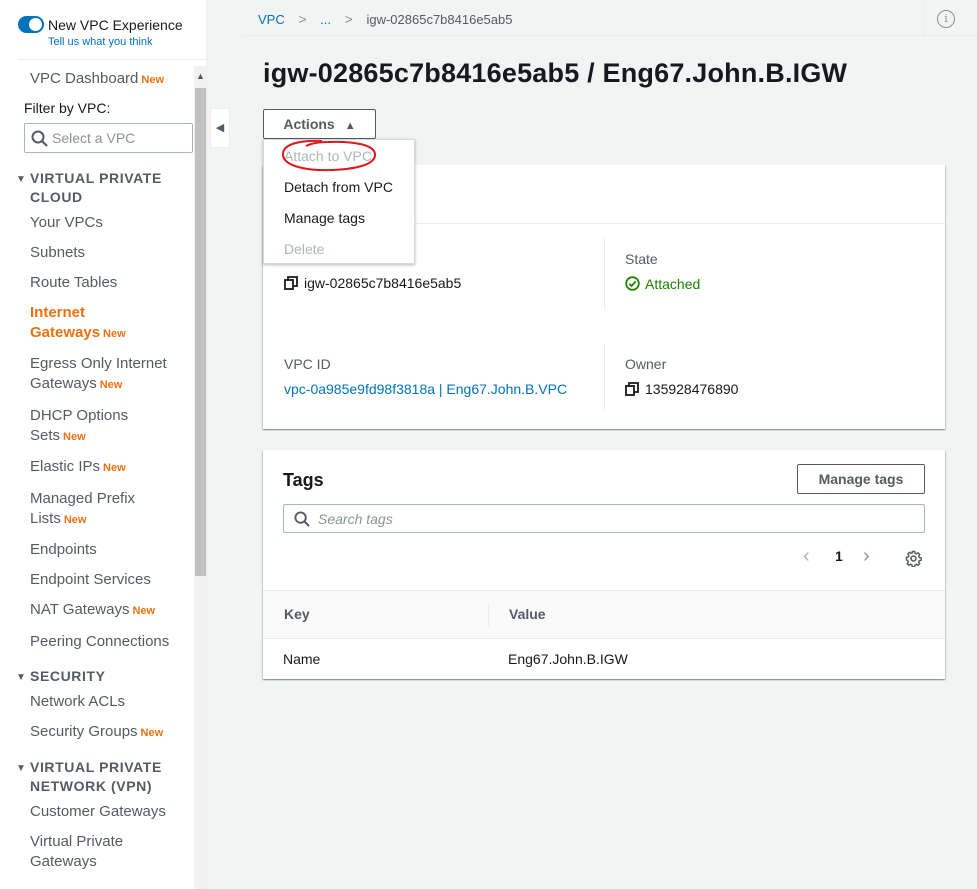 The width and height of the screenshot is (977, 889). I want to click on chevron-left-icon: ◀, so click(220, 128).